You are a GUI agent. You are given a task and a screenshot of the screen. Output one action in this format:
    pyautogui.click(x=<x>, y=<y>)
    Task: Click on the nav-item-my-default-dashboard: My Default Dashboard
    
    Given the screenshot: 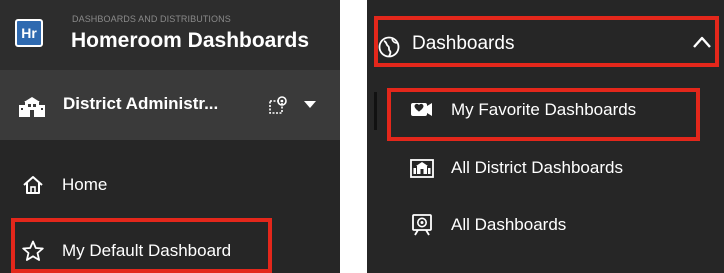 What is the action you would take?
    pyautogui.click(x=170, y=249)
    